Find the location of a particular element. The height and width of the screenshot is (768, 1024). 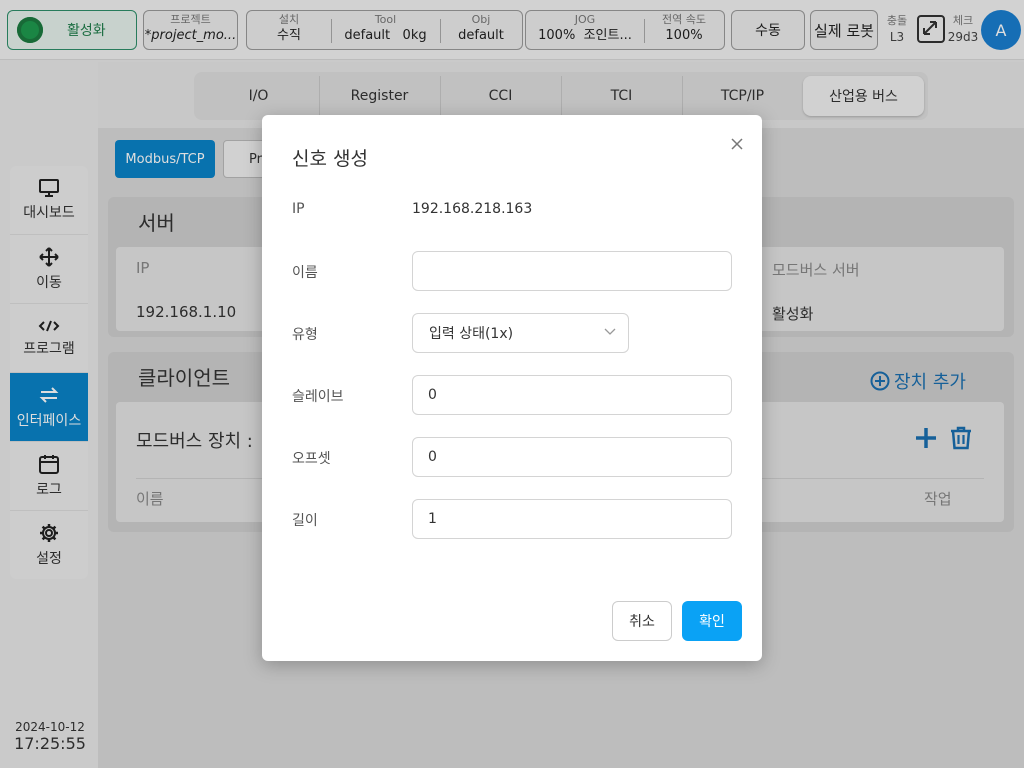

ip-label: IP is located at coordinates (298, 209).